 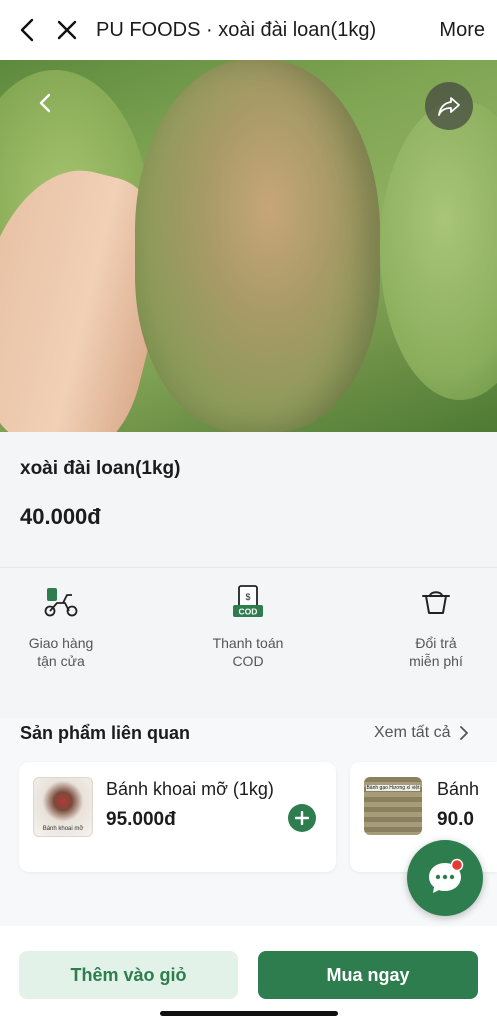 What do you see at coordinates (236, 29) in the screenshot?
I see `page-title: PU FOODS · xoài đài loan(1kg)` at bounding box center [236, 29].